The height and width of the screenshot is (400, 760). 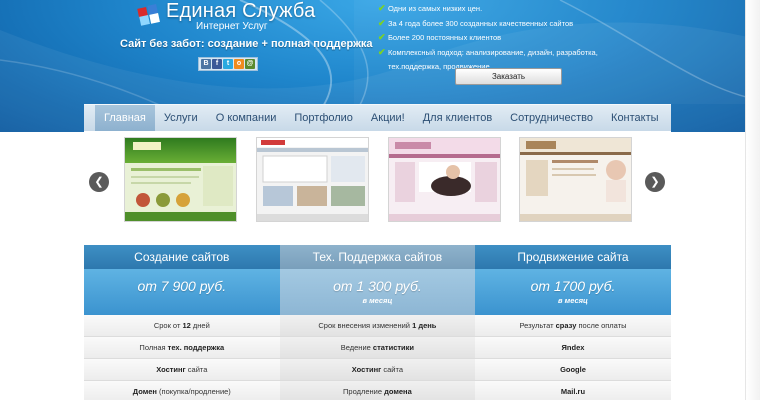 I want to click on pricing-row: Срок внесения изменений 1 день, so click(x=377, y=326).